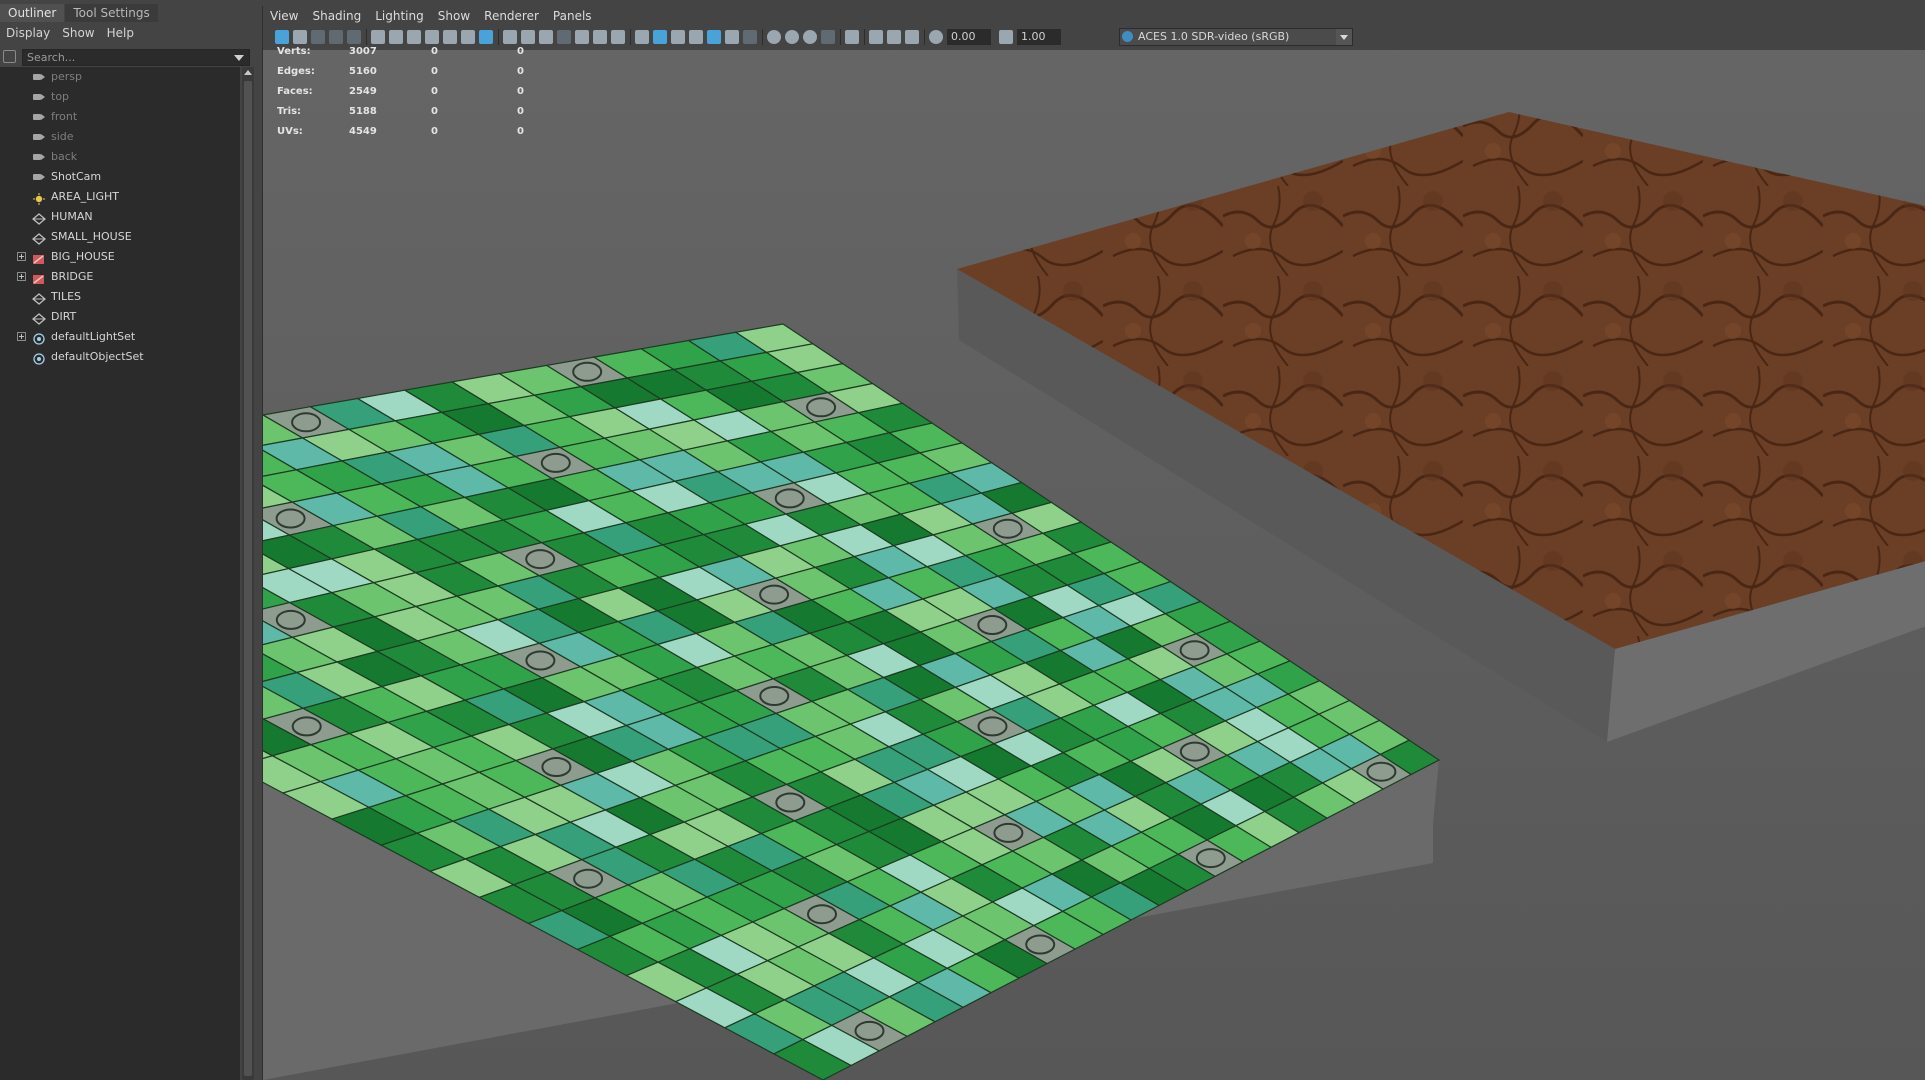  What do you see at coordinates (1214, 36) in the screenshot?
I see `color-space-label: ACES 1.0 SDR-video (sRGB)` at bounding box center [1214, 36].